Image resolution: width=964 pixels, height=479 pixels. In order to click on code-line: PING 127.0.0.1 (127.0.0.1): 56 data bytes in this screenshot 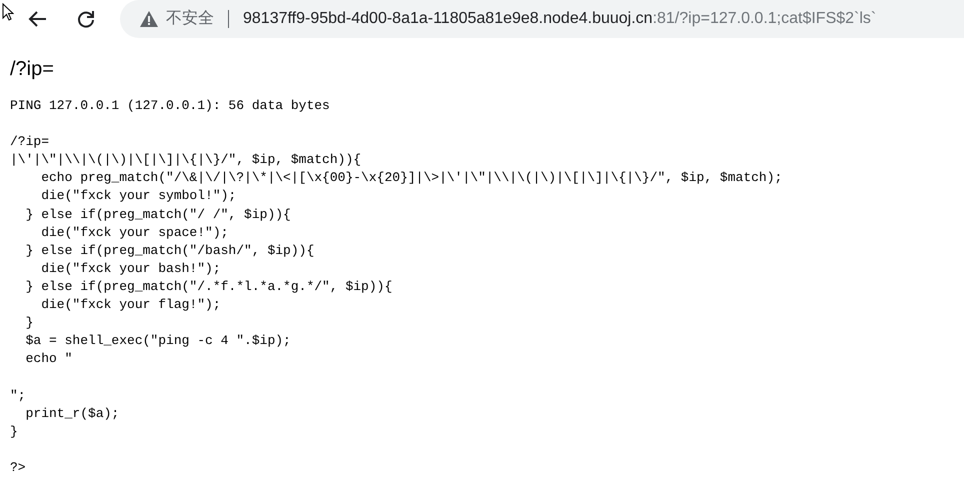, I will do `click(170, 106)`.